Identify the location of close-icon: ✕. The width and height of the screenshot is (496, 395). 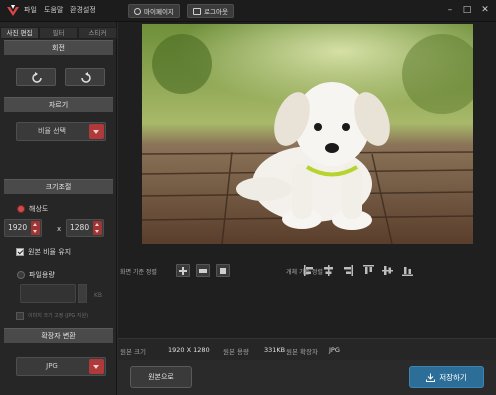
(485, 10).